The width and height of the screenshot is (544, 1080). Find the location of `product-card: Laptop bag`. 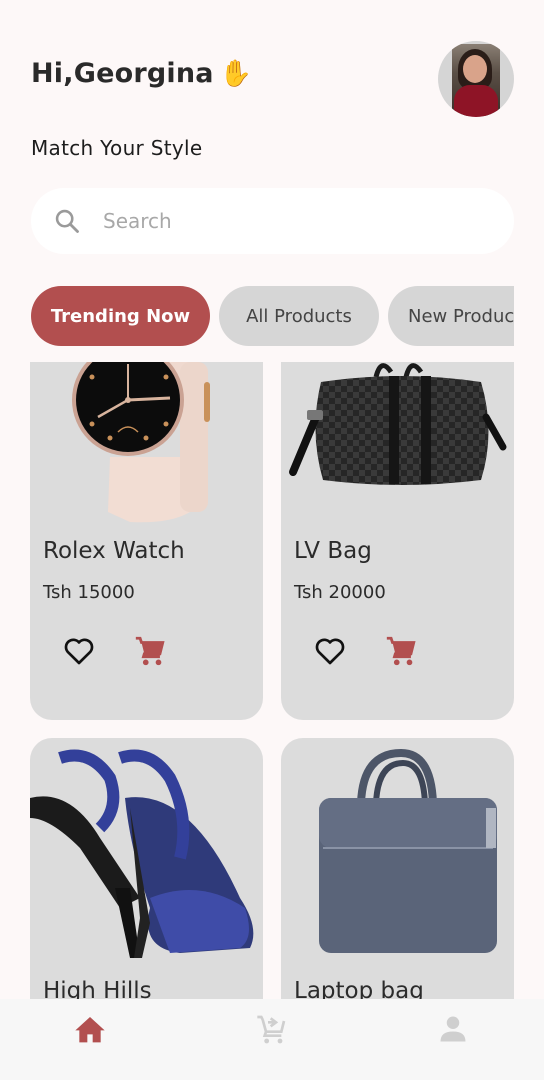

product-card: Laptop bag is located at coordinates (397, 869).